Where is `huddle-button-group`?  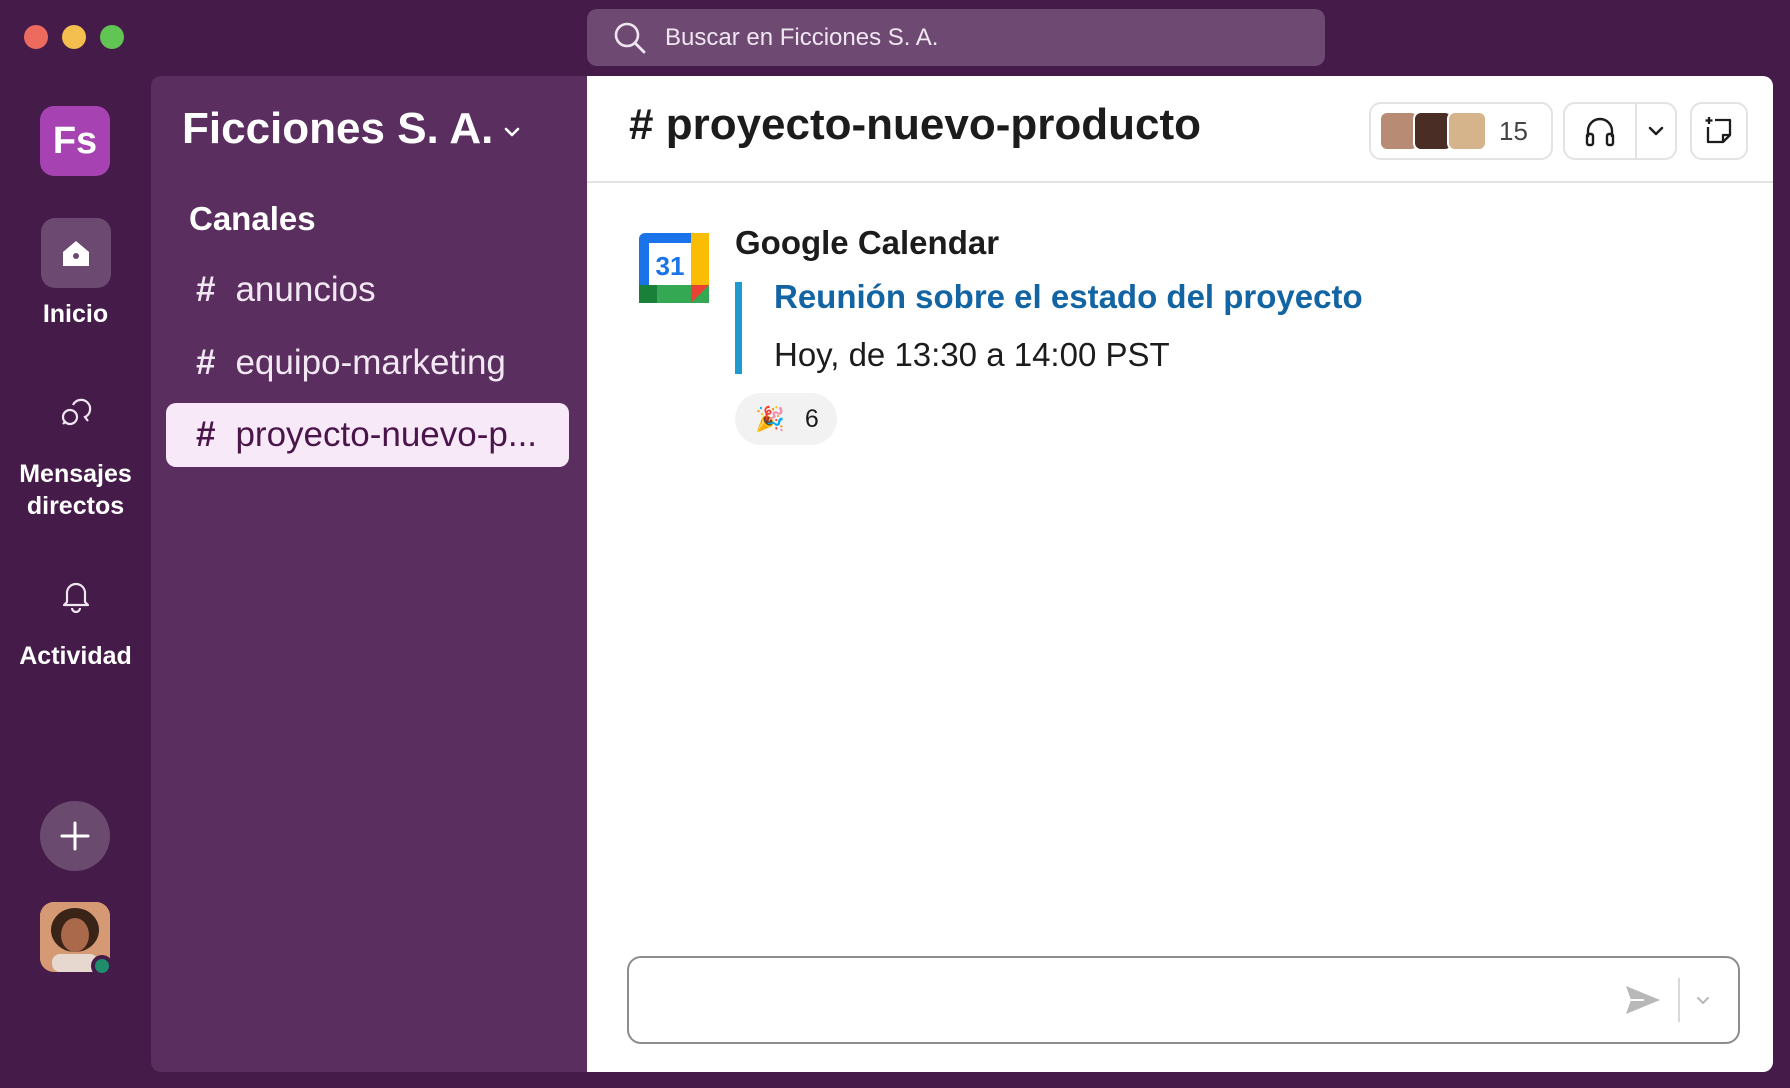 huddle-button-group is located at coordinates (1620, 131).